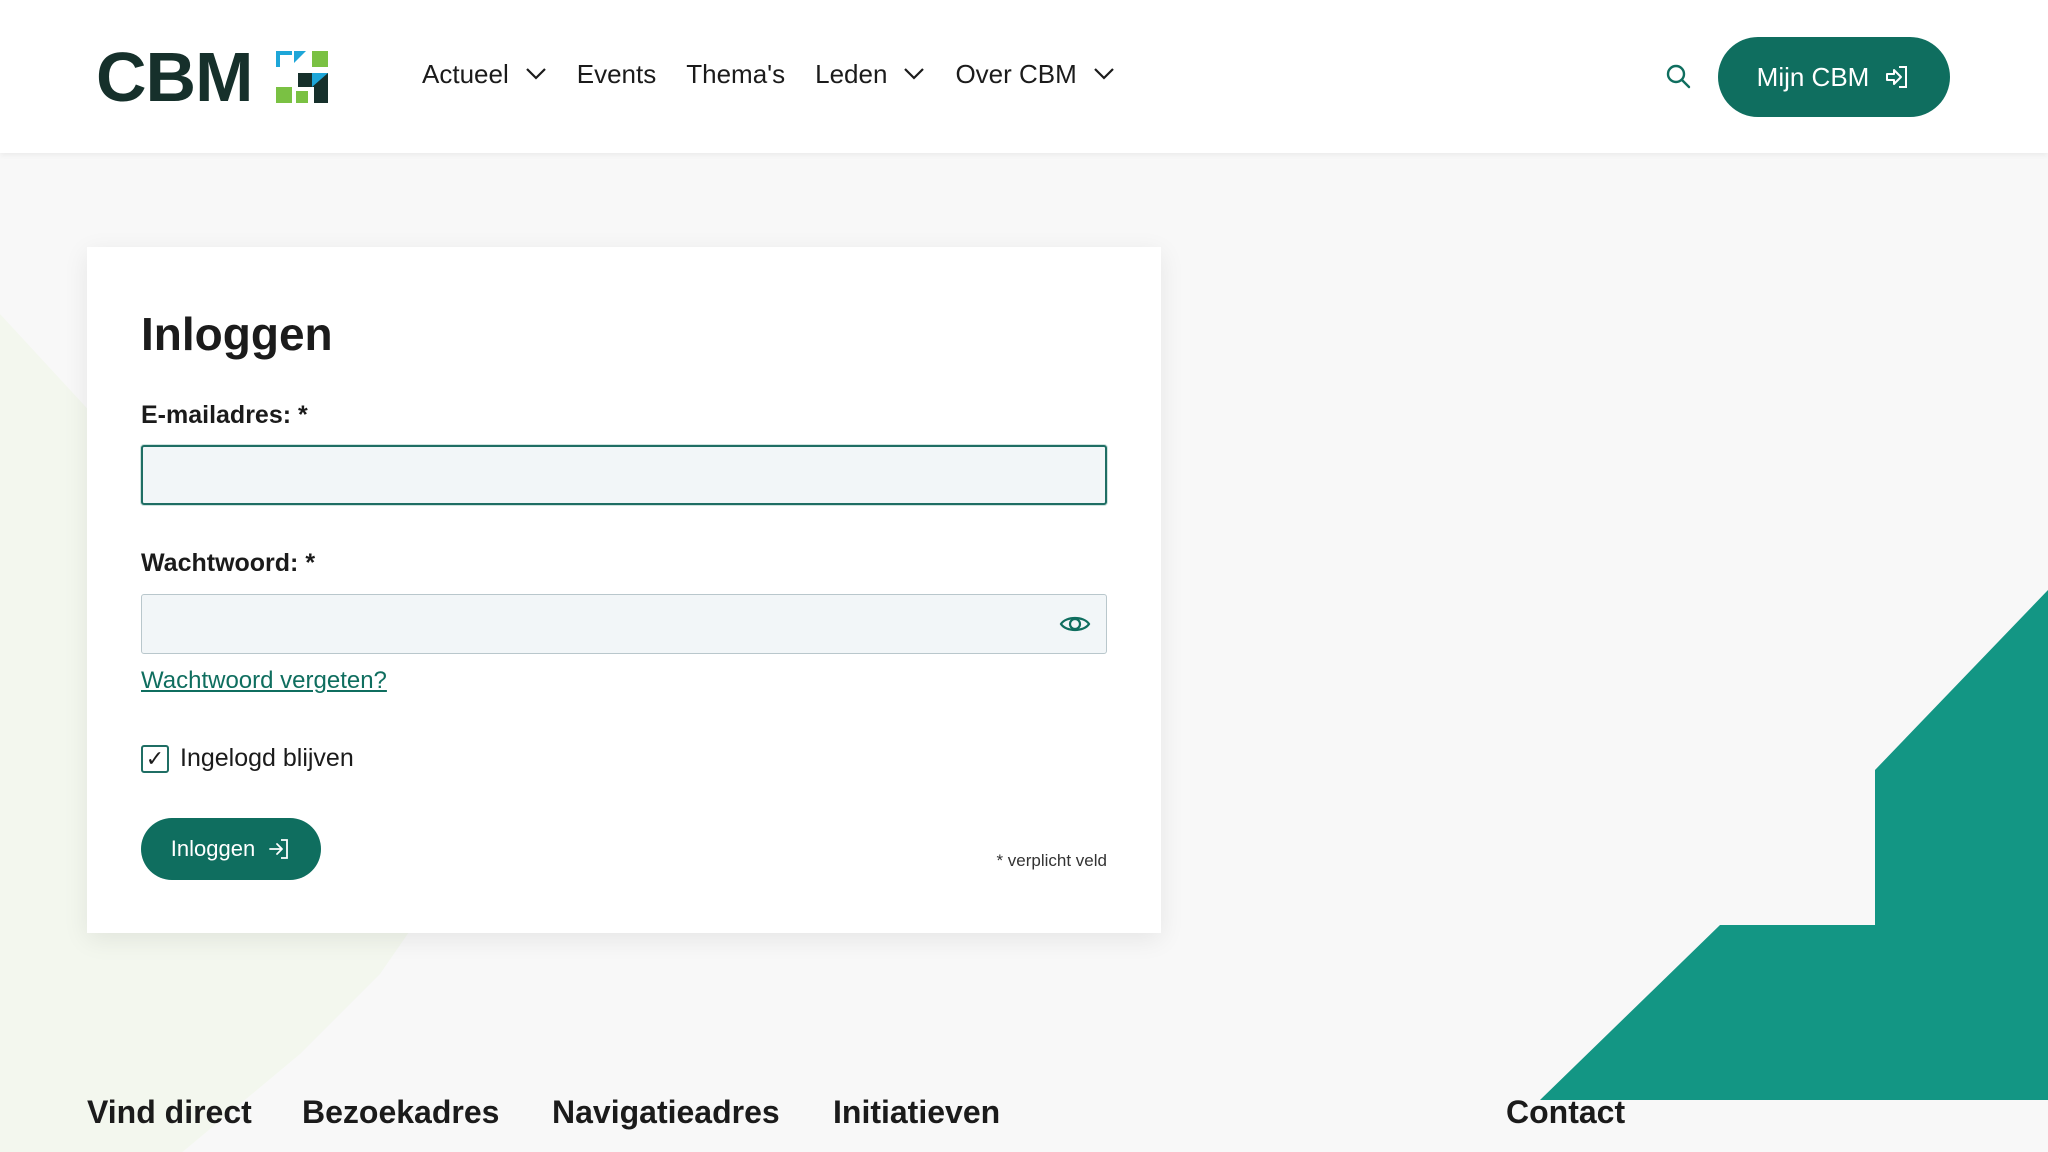  What do you see at coordinates (1794, 845) in the screenshot?
I see `background-shape-teal` at bounding box center [1794, 845].